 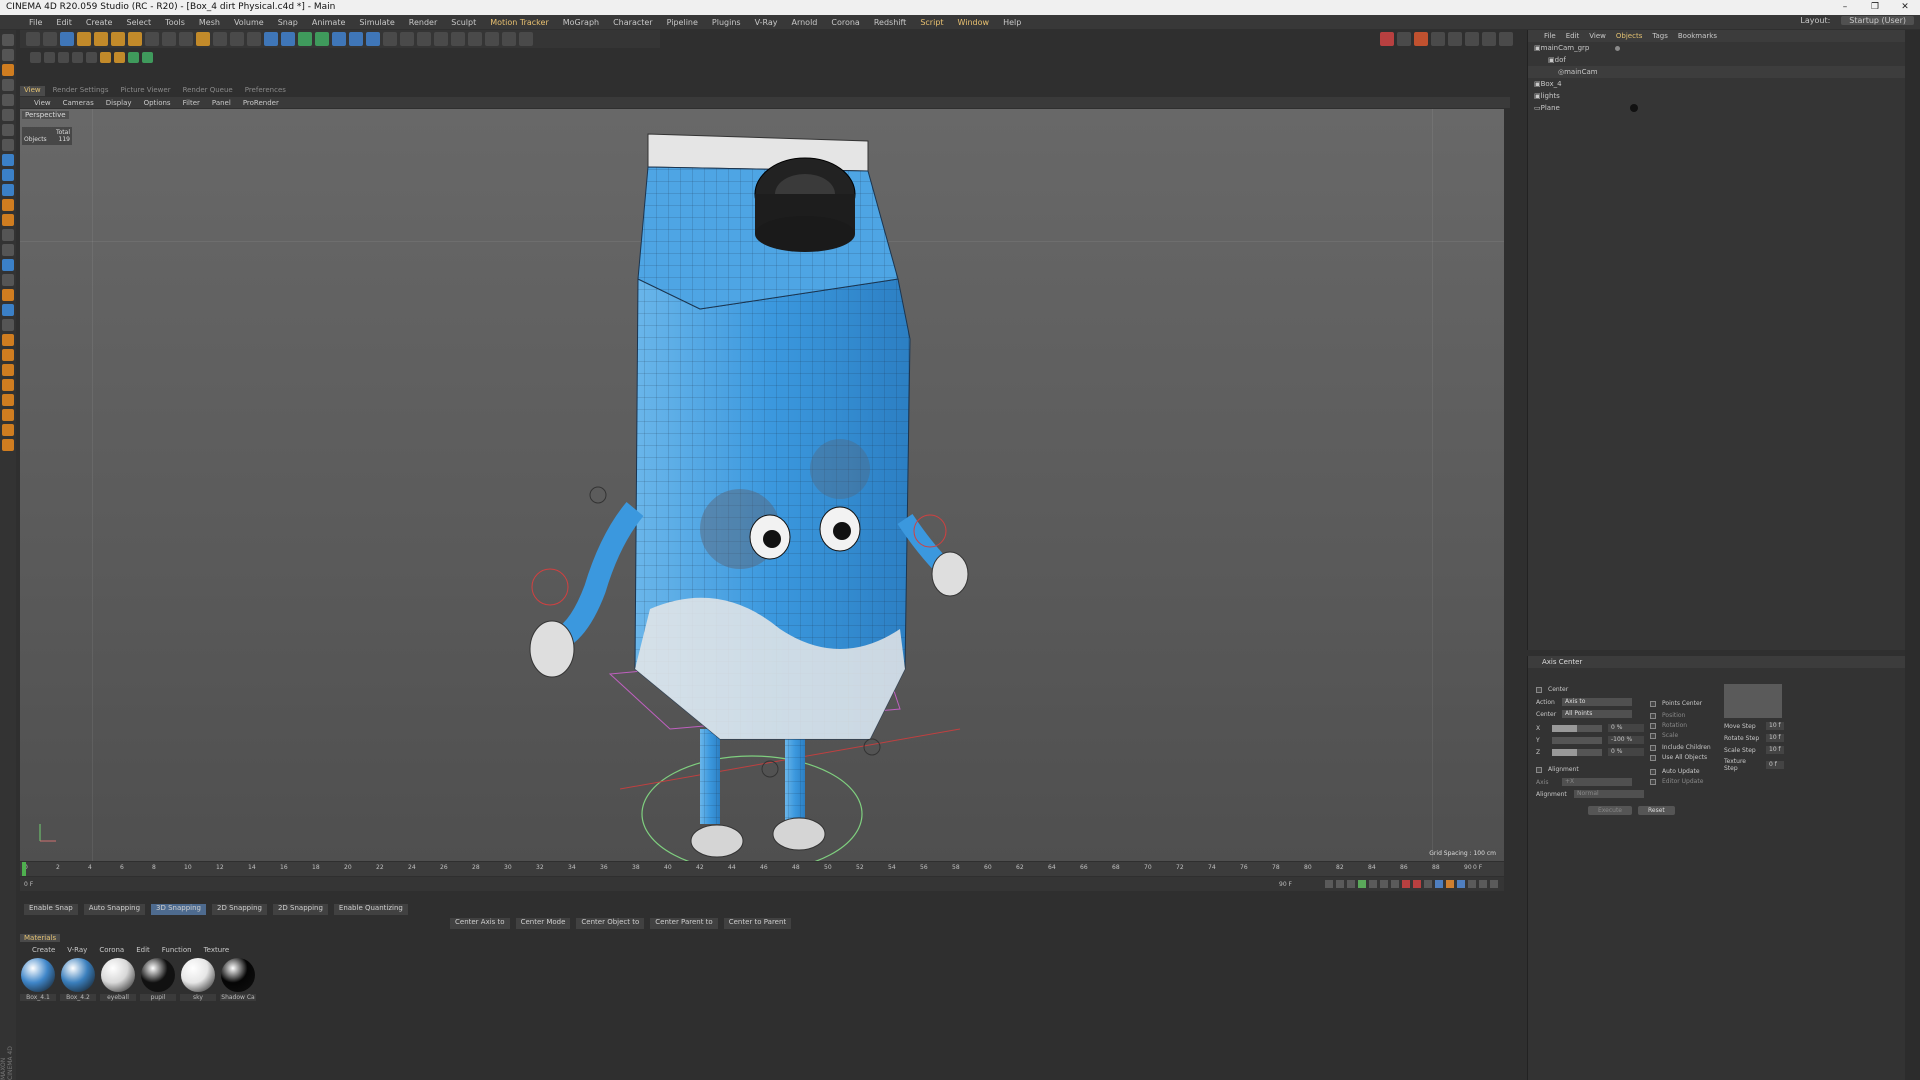 What do you see at coordinates (1455, 39) in the screenshot?
I see `ipr-icon` at bounding box center [1455, 39].